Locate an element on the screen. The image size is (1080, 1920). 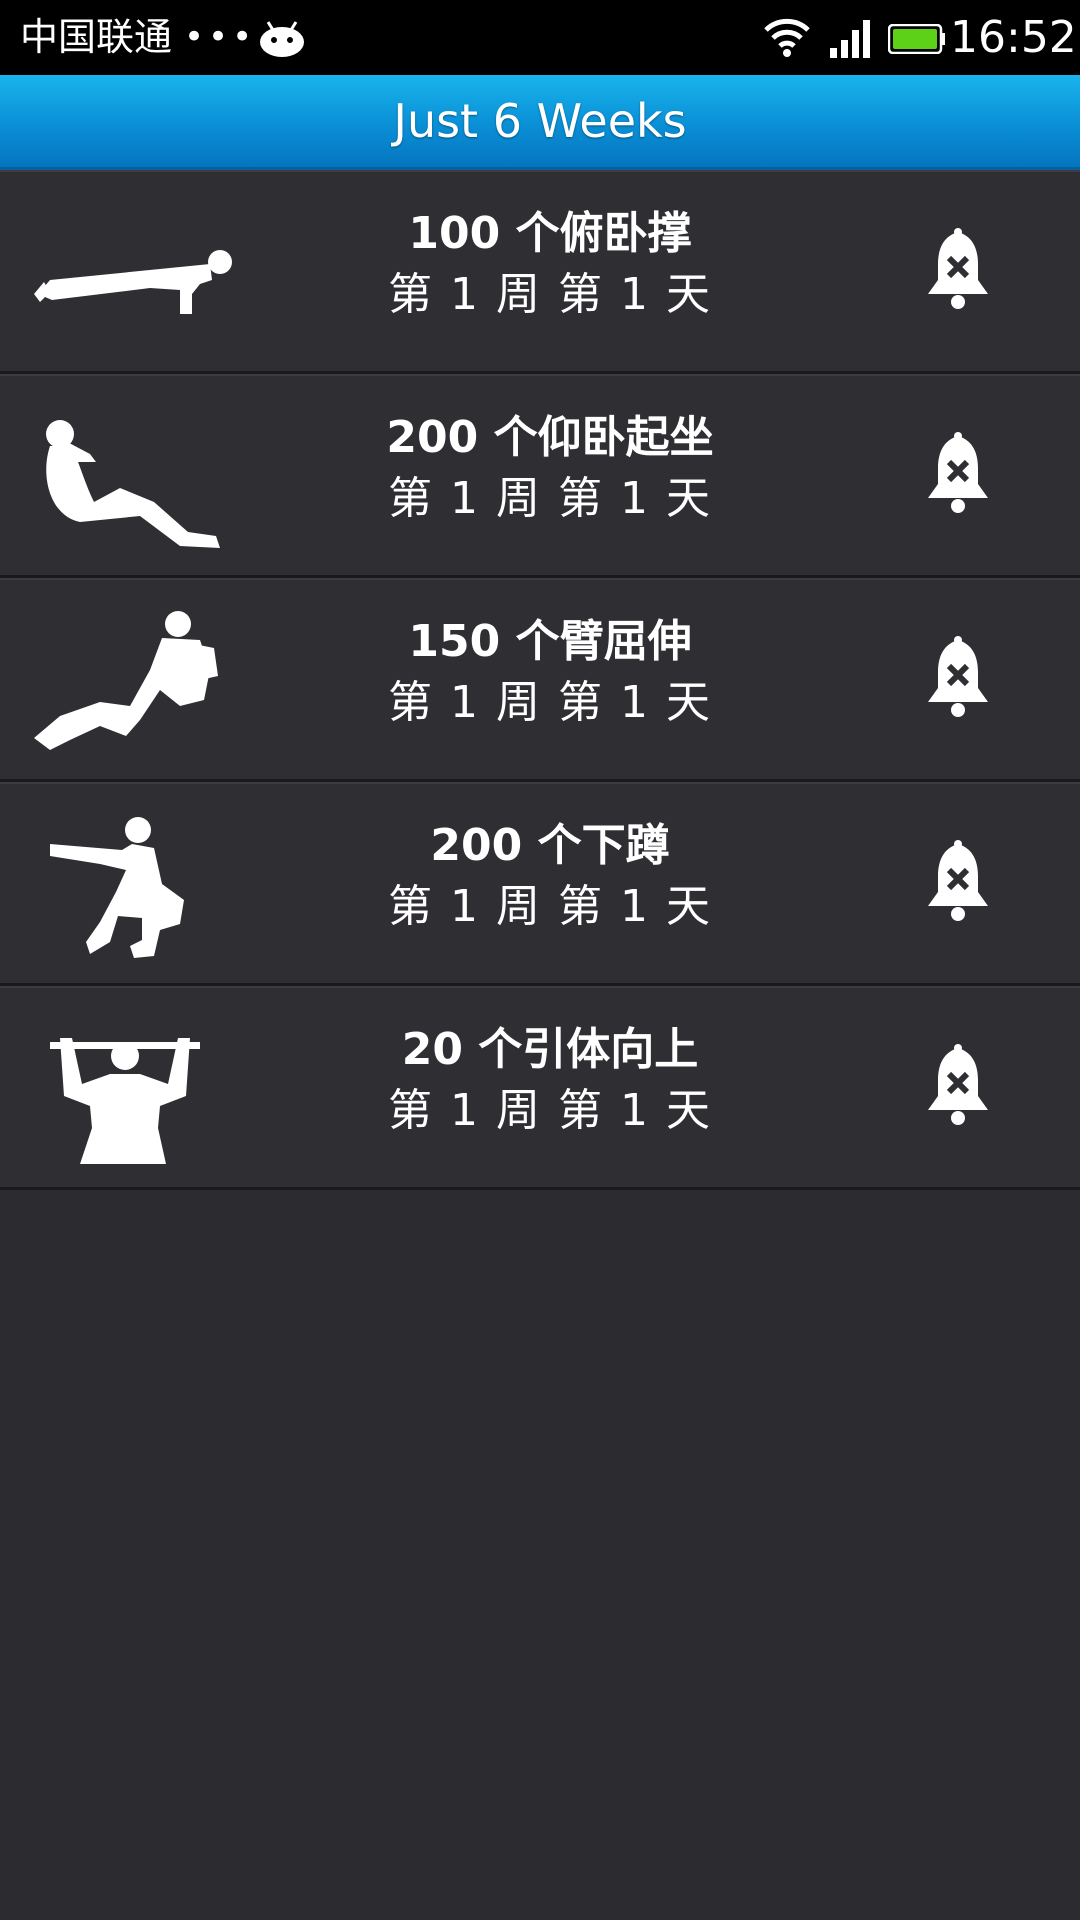
signal-icon is located at coordinates (850, 39).